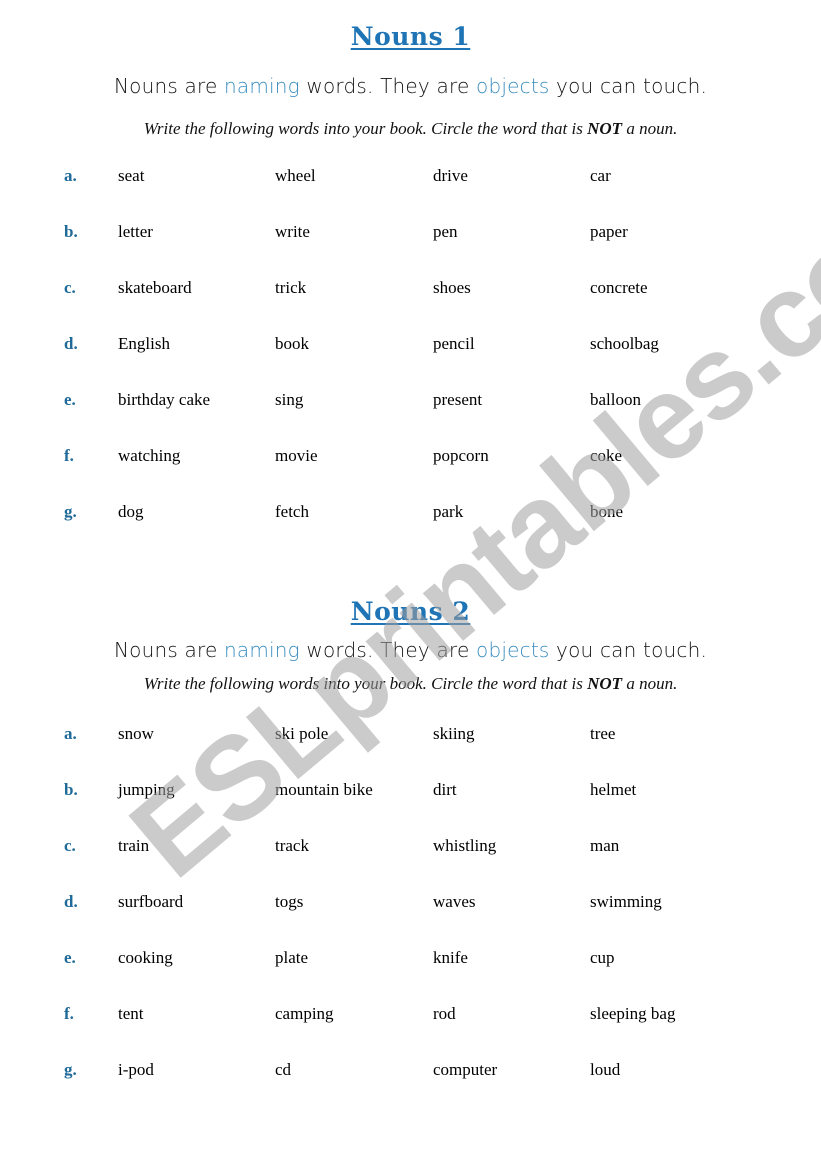  I want to click on word-item: skiing, so click(454, 733).